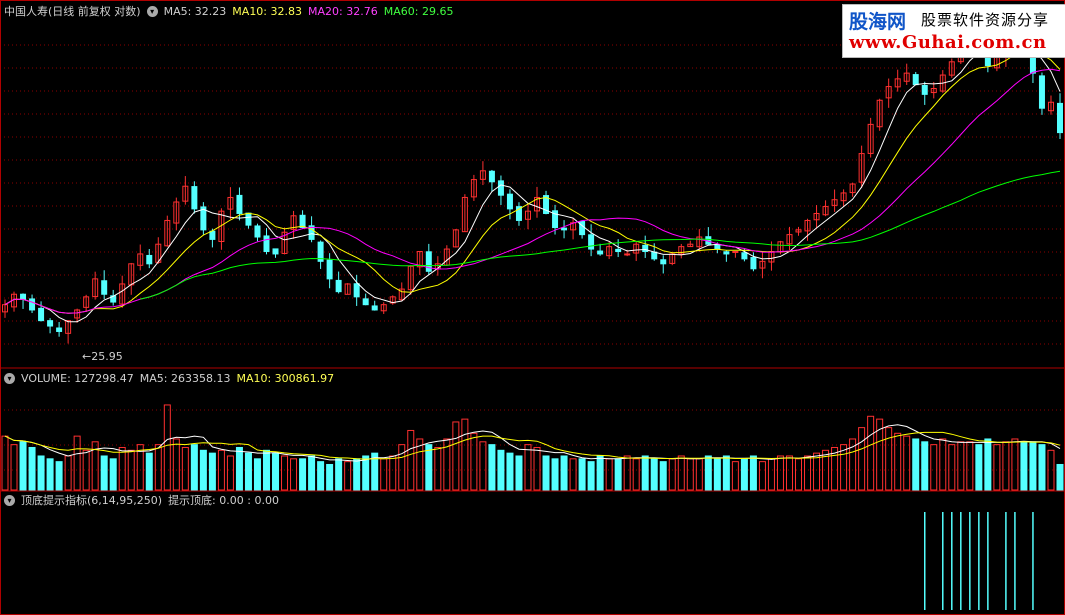 Image resolution: width=1065 pixels, height=615 pixels. I want to click on volume-ma5-line, so click(532, 443).